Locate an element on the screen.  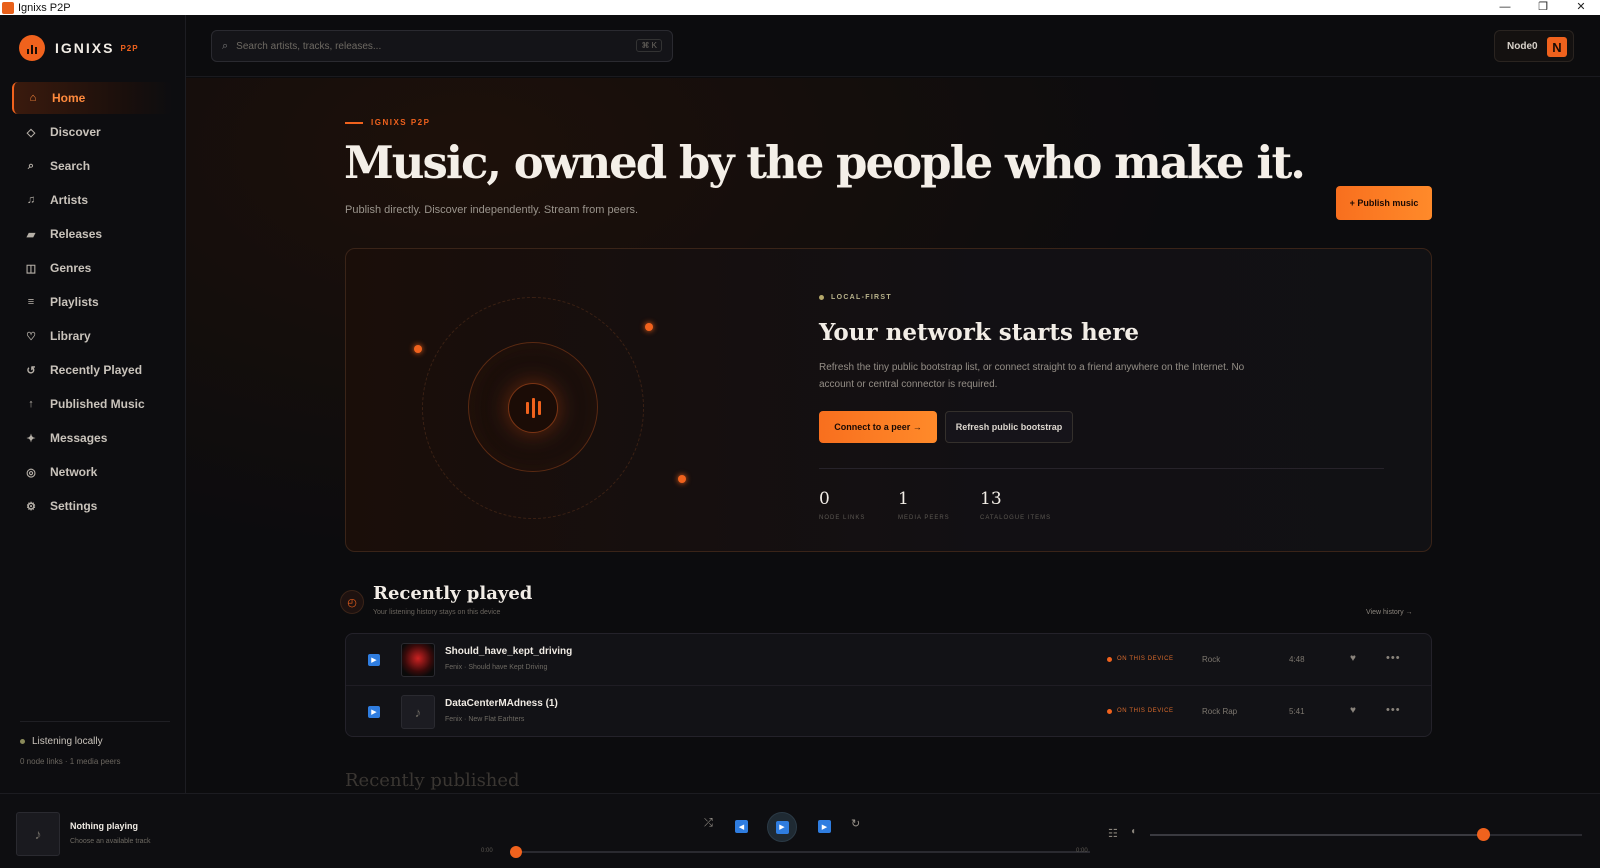
next-icon: ▶ is located at coordinates (824, 826).